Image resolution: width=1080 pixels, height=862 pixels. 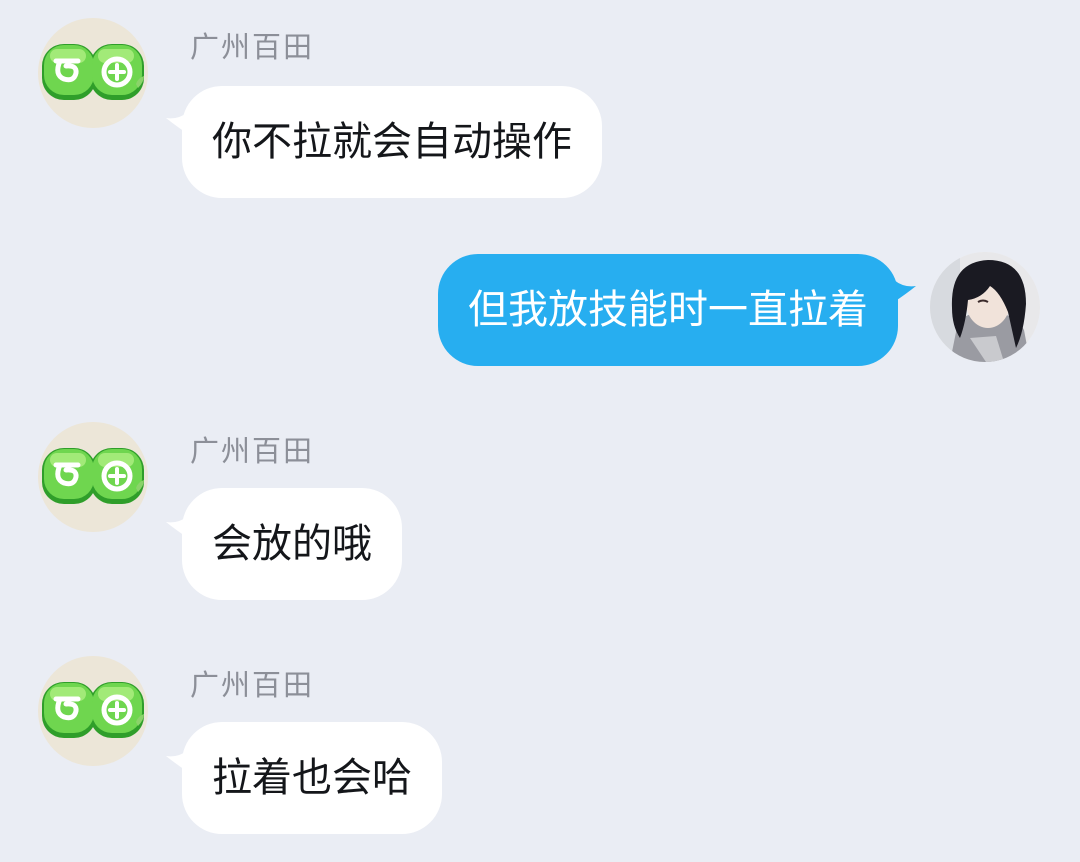 What do you see at coordinates (392, 142) in the screenshot?
I see `message-bubble: 你不拉就会自动操作` at bounding box center [392, 142].